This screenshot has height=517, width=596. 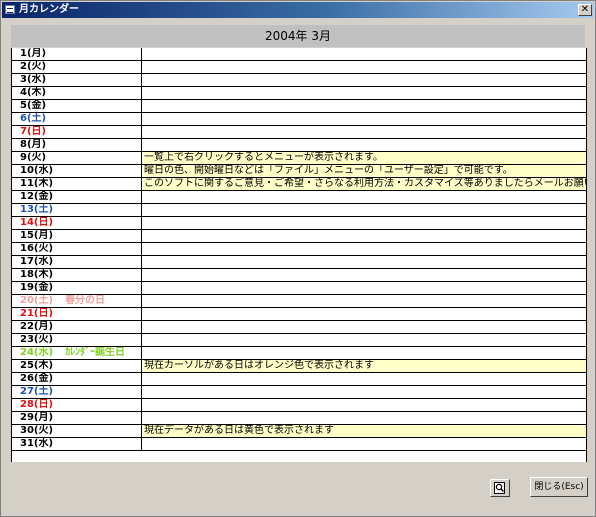 I want to click on day-cell: 12(金), so click(x=77, y=197).